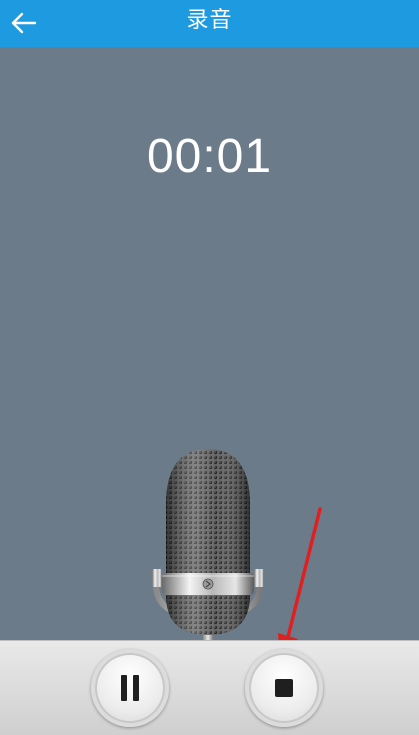  I want to click on stop-icon, so click(284, 688).